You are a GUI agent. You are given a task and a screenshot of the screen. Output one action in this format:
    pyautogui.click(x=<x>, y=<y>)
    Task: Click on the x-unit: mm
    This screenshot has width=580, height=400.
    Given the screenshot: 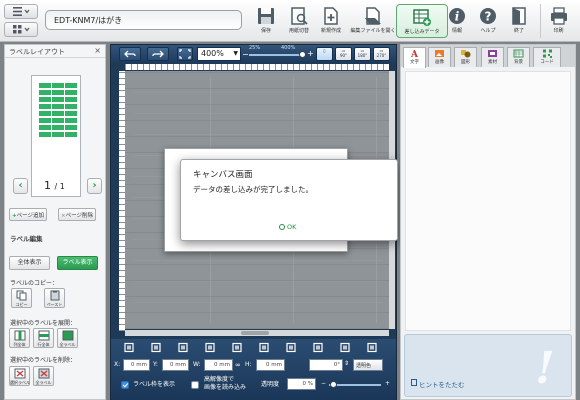 What is the action you would take?
    pyautogui.click(x=141, y=365)
    